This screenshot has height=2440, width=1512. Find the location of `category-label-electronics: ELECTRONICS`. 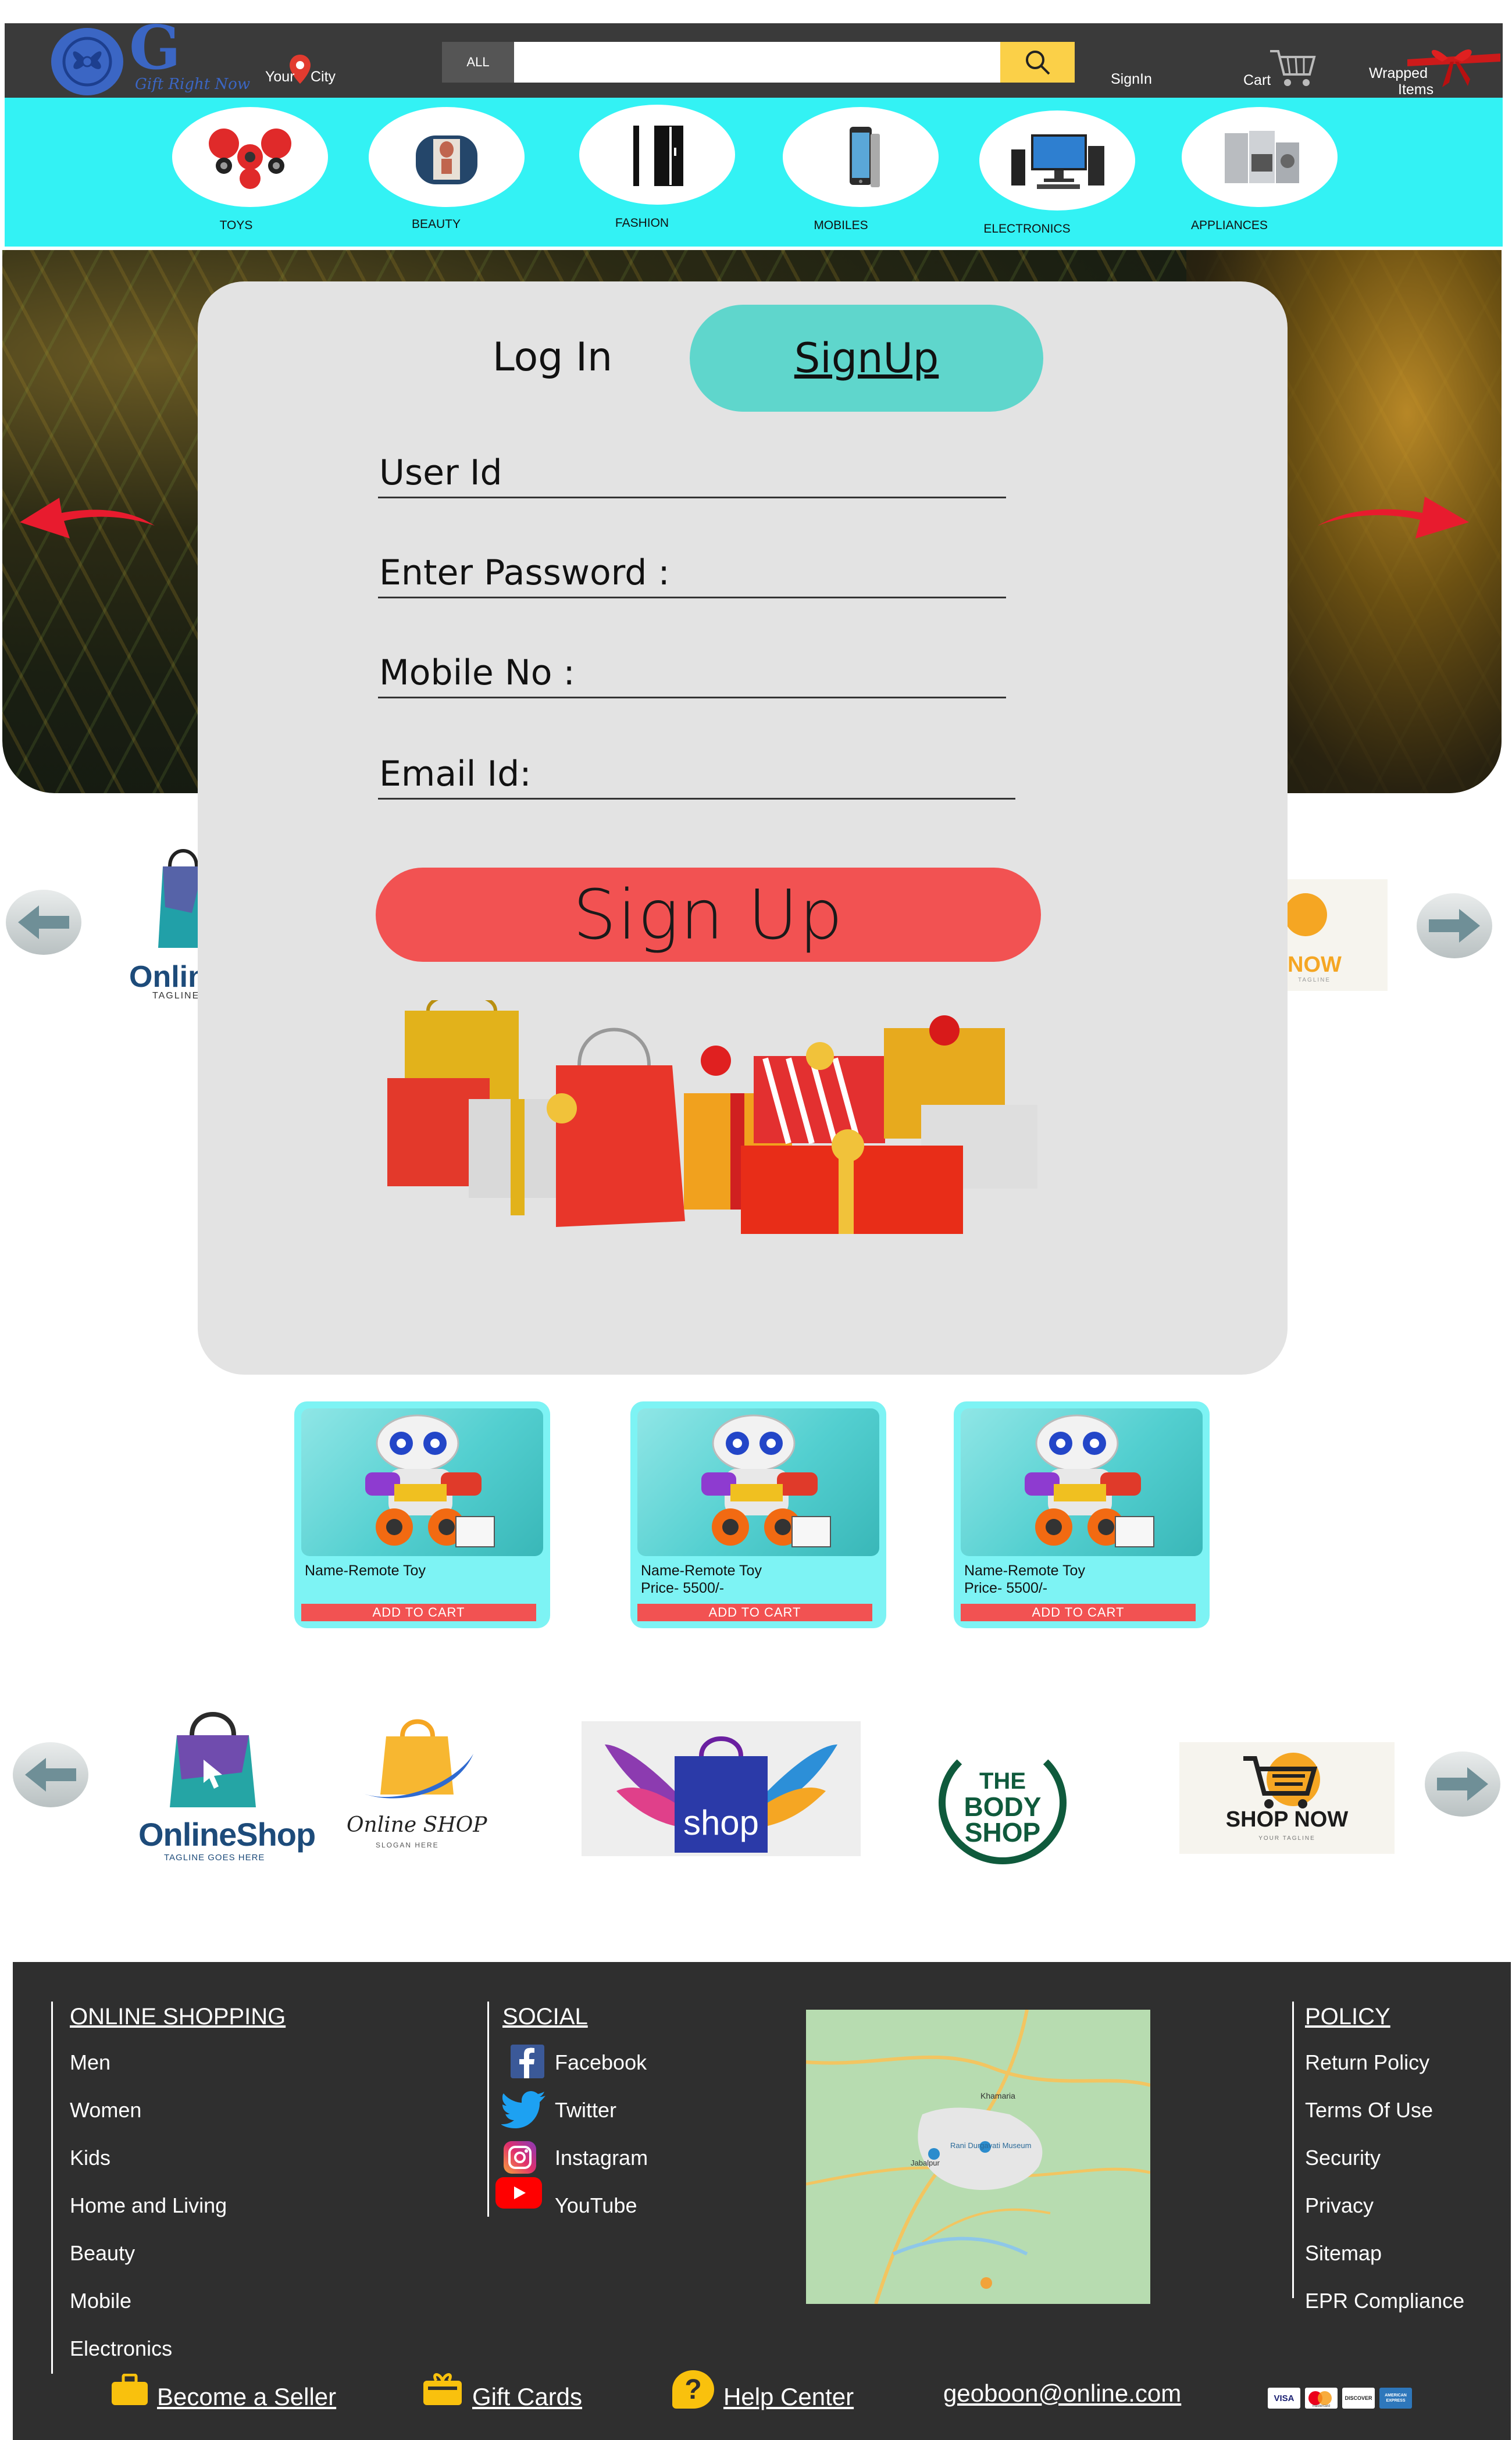

category-label-electronics: ELECTRONICS is located at coordinates (1027, 229).